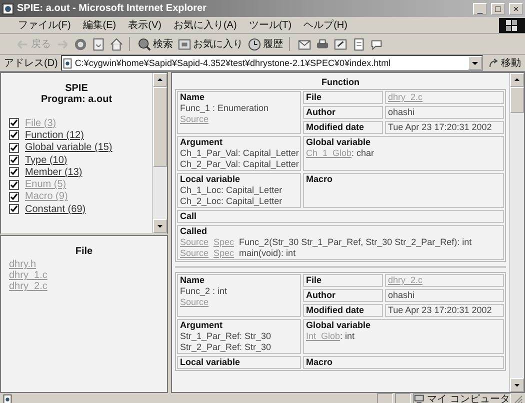 Image resolution: width=525 pixels, height=403 pixels. What do you see at coordinates (194, 231) in the screenshot?
I see `field-label: Called` at bounding box center [194, 231].